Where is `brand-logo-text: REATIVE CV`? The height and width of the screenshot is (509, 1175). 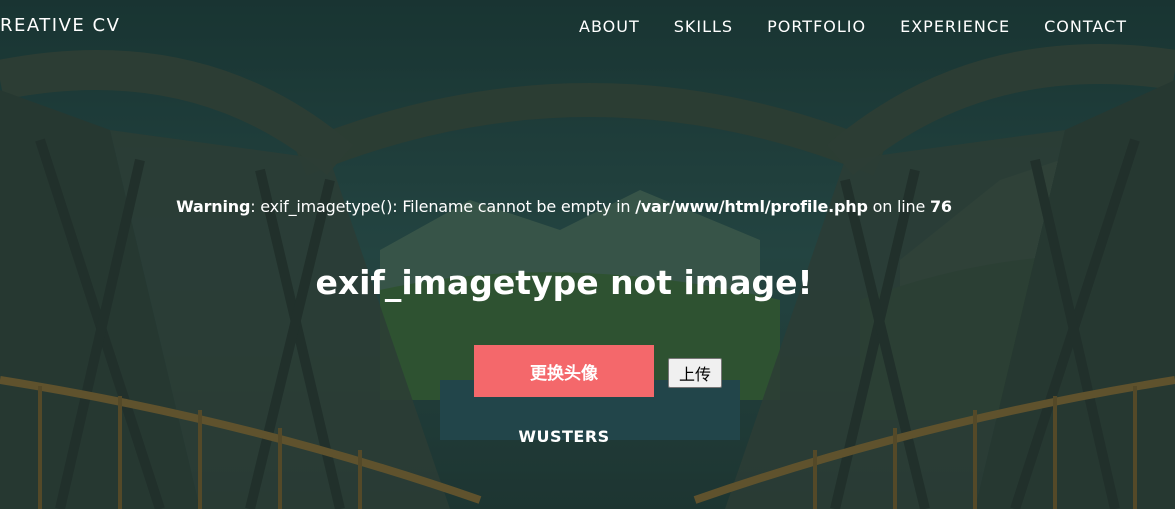 brand-logo-text: REATIVE CV is located at coordinates (60, 25).